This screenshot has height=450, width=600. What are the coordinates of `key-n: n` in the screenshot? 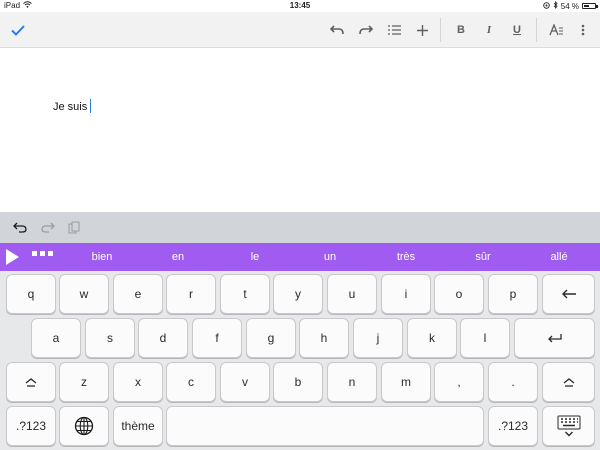 It's located at (352, 382).